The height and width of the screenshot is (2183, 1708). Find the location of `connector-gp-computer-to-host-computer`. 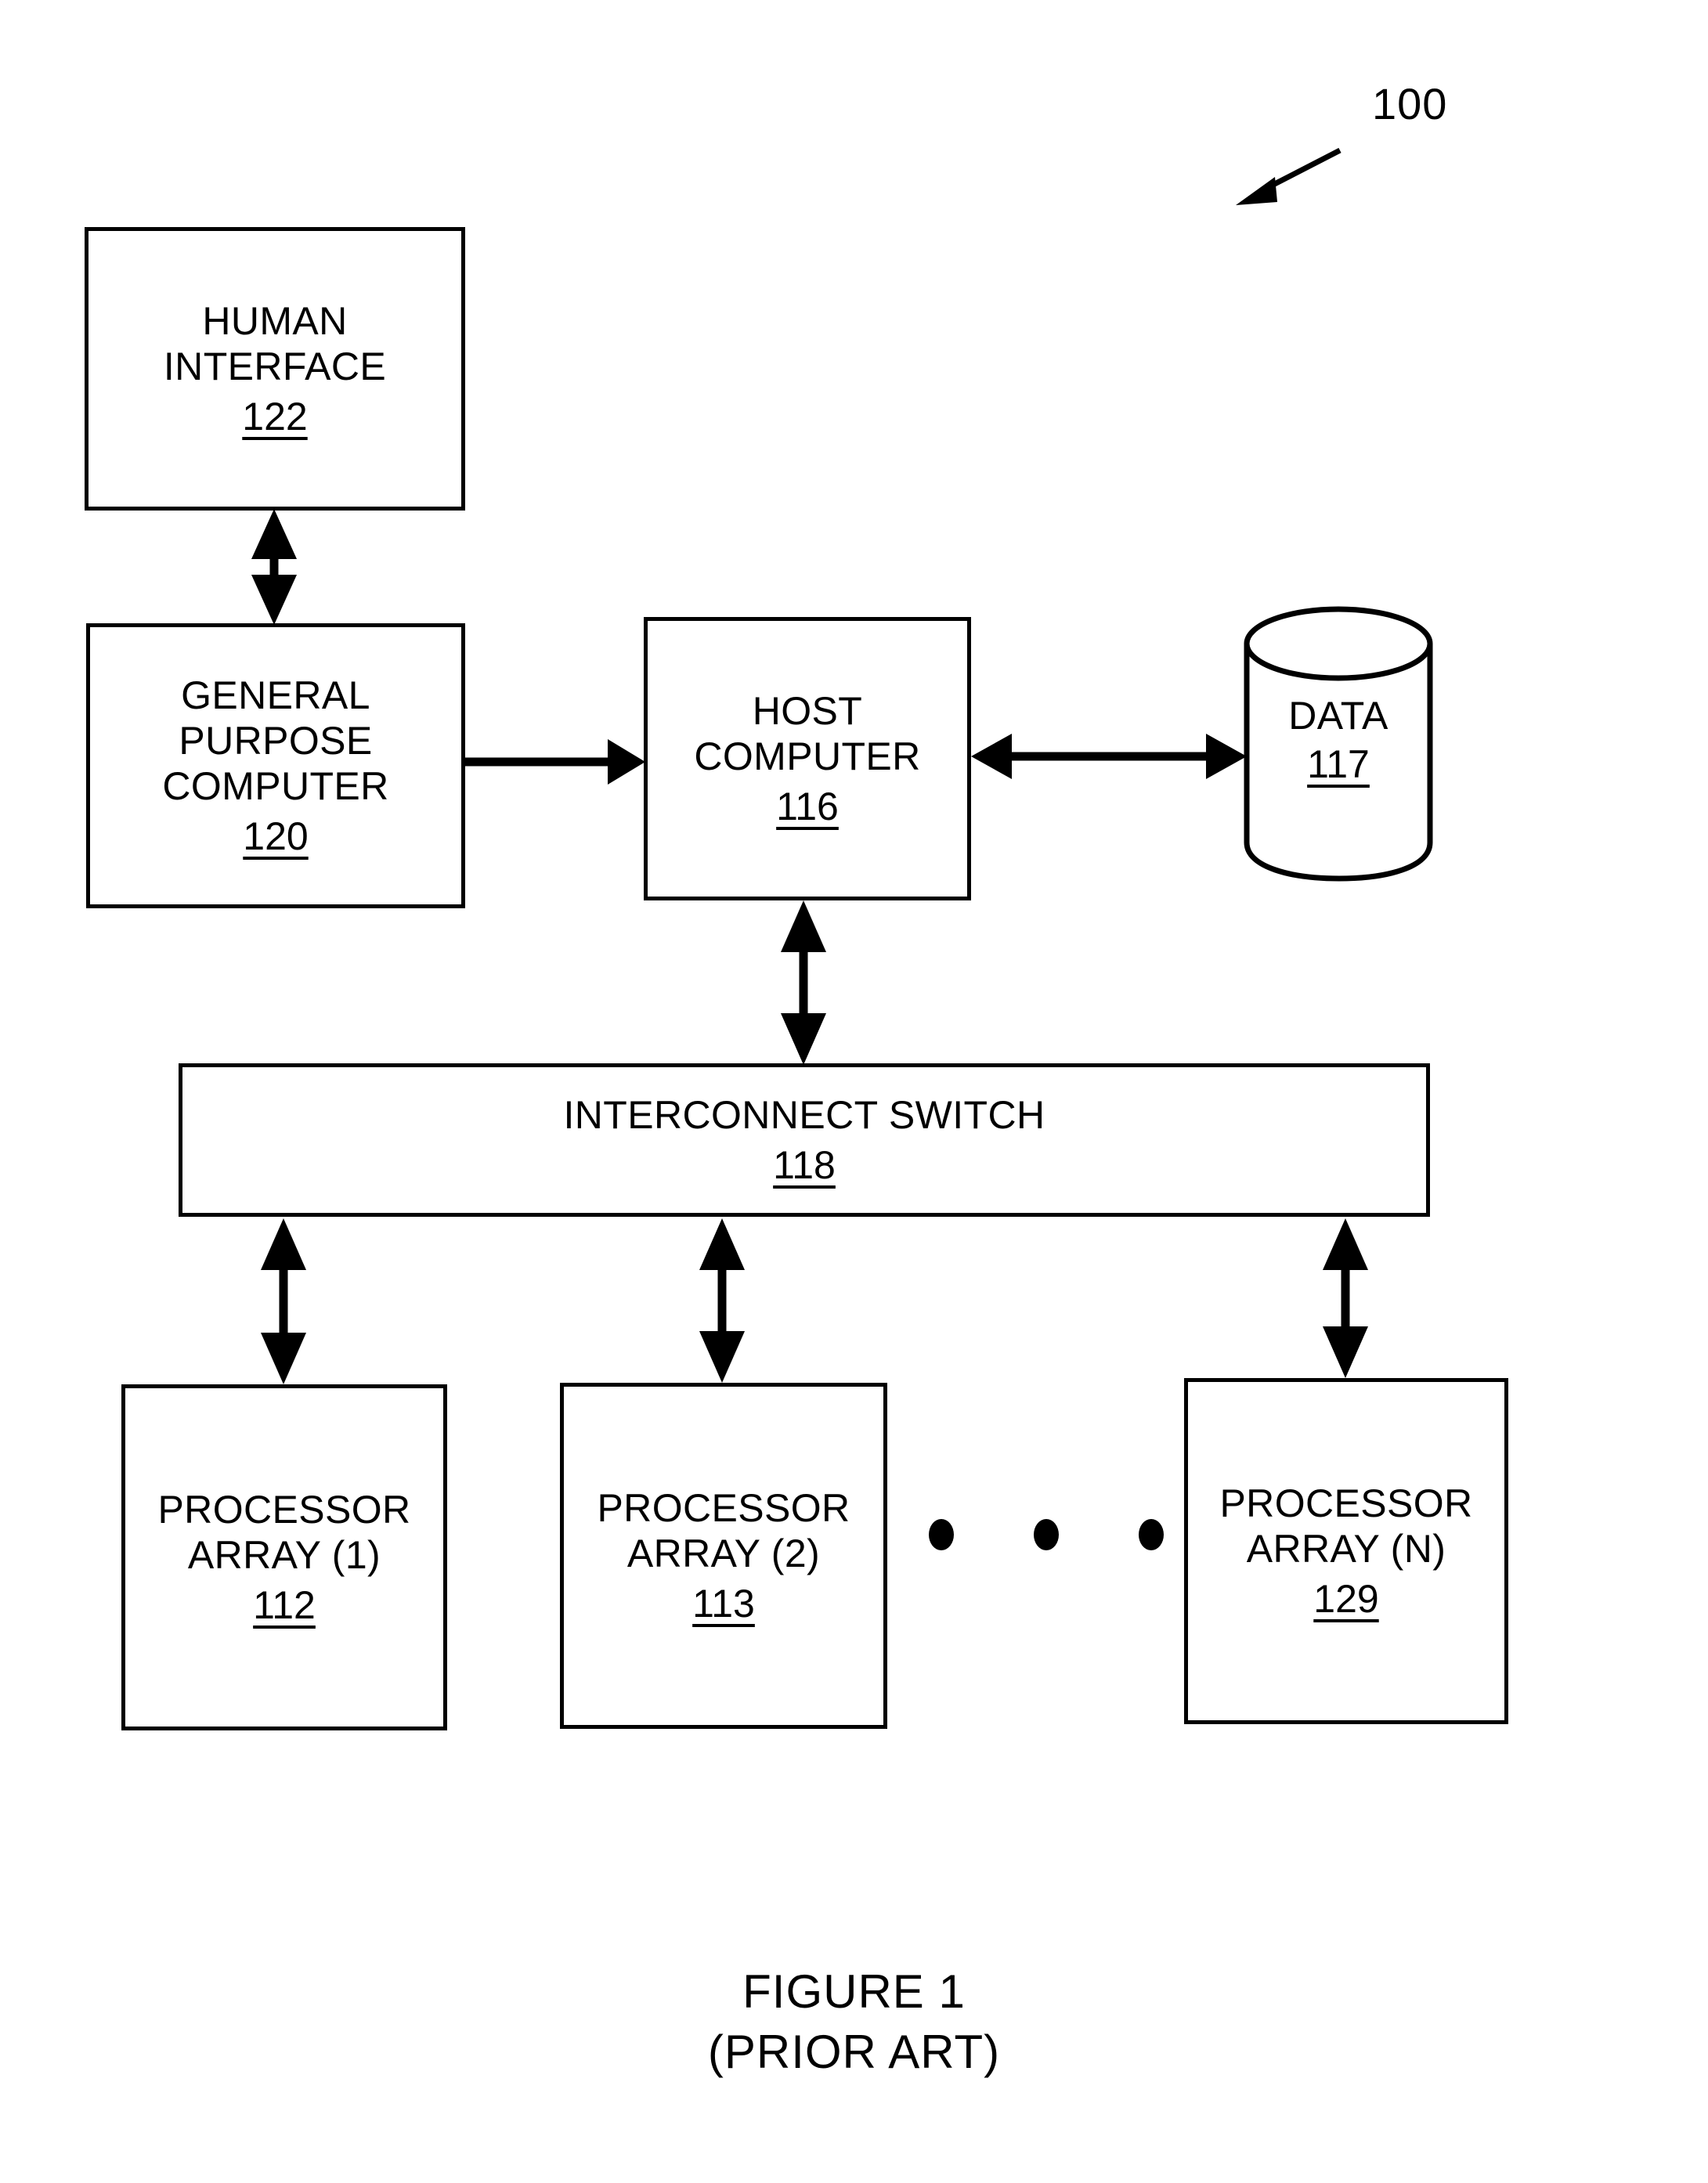

connector-gp-computer-to-host-computer is located at coordinates (555, 762).